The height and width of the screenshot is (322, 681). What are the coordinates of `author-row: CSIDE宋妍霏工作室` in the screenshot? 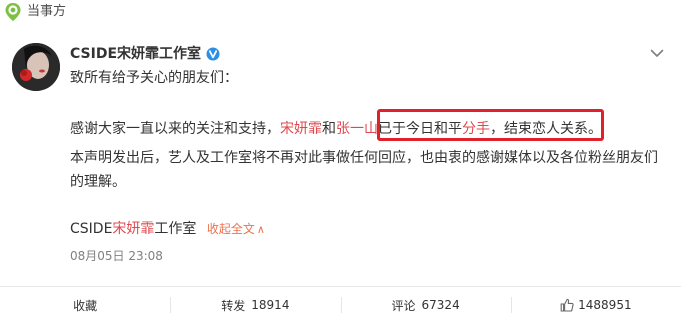 It's located at (145, 54).